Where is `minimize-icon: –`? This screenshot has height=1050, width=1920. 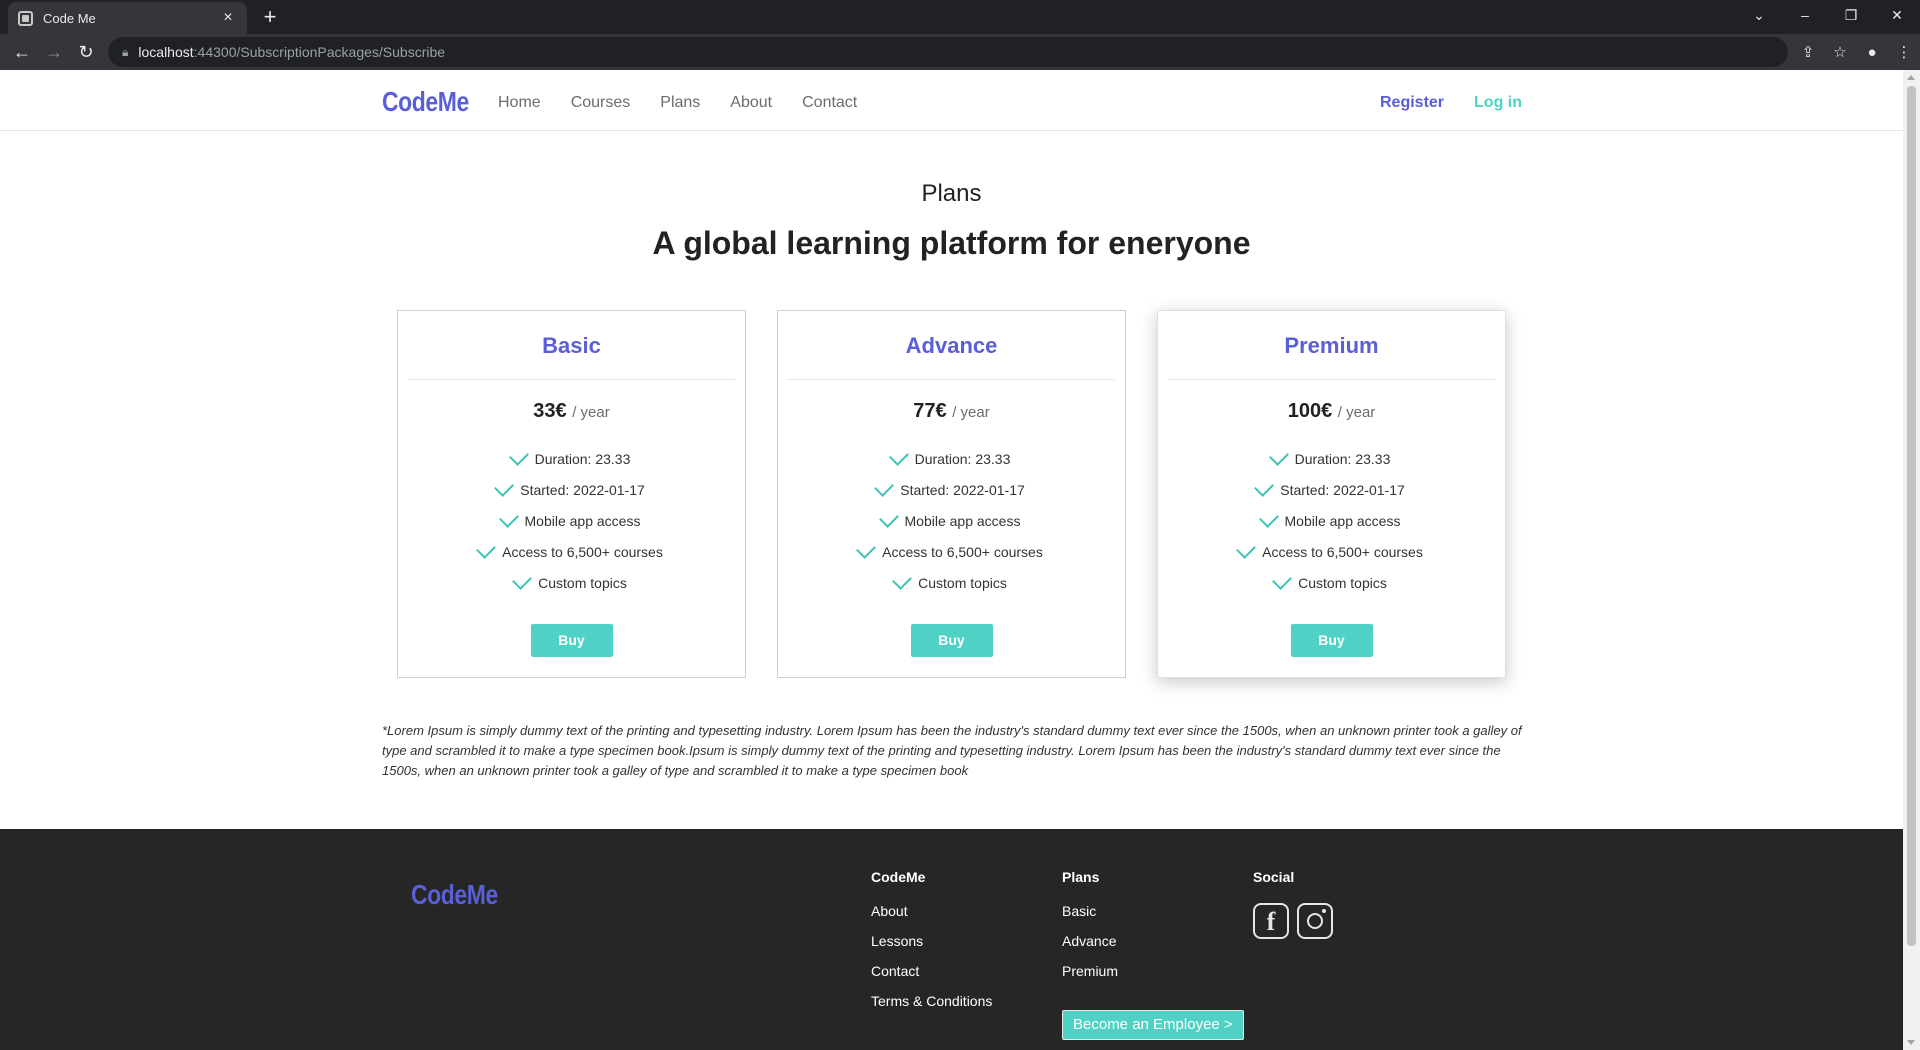 minimize-icon: – is located at coordinates (1805, 15).